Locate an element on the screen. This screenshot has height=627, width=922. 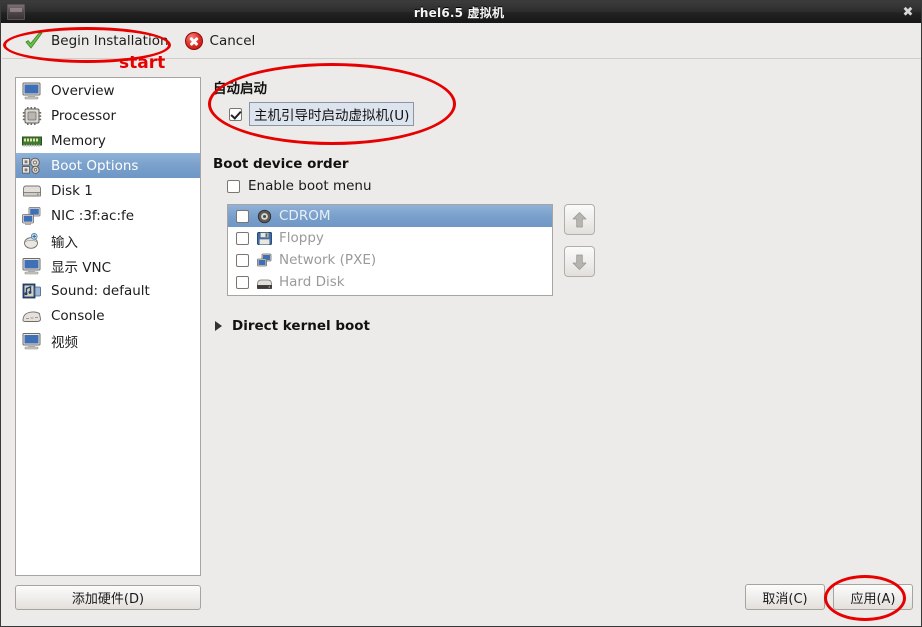
autostart-checkbox-row: 主机引导时启动虚拟机(U) is located at coordinates (570, 114).